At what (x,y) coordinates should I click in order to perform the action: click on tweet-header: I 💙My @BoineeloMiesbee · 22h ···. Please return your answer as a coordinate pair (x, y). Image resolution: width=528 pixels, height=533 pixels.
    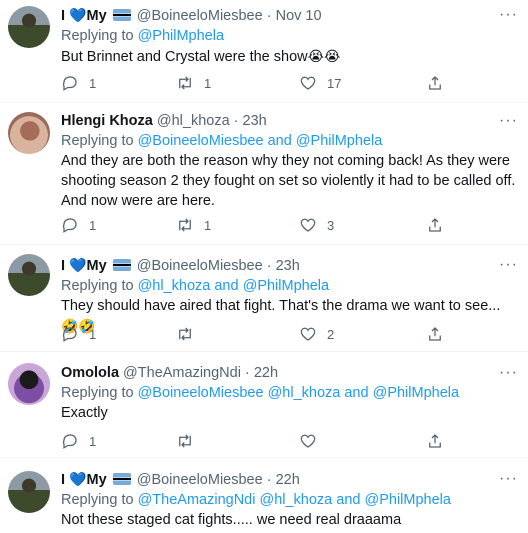
    Looking at the image, I should click on (289, 479).